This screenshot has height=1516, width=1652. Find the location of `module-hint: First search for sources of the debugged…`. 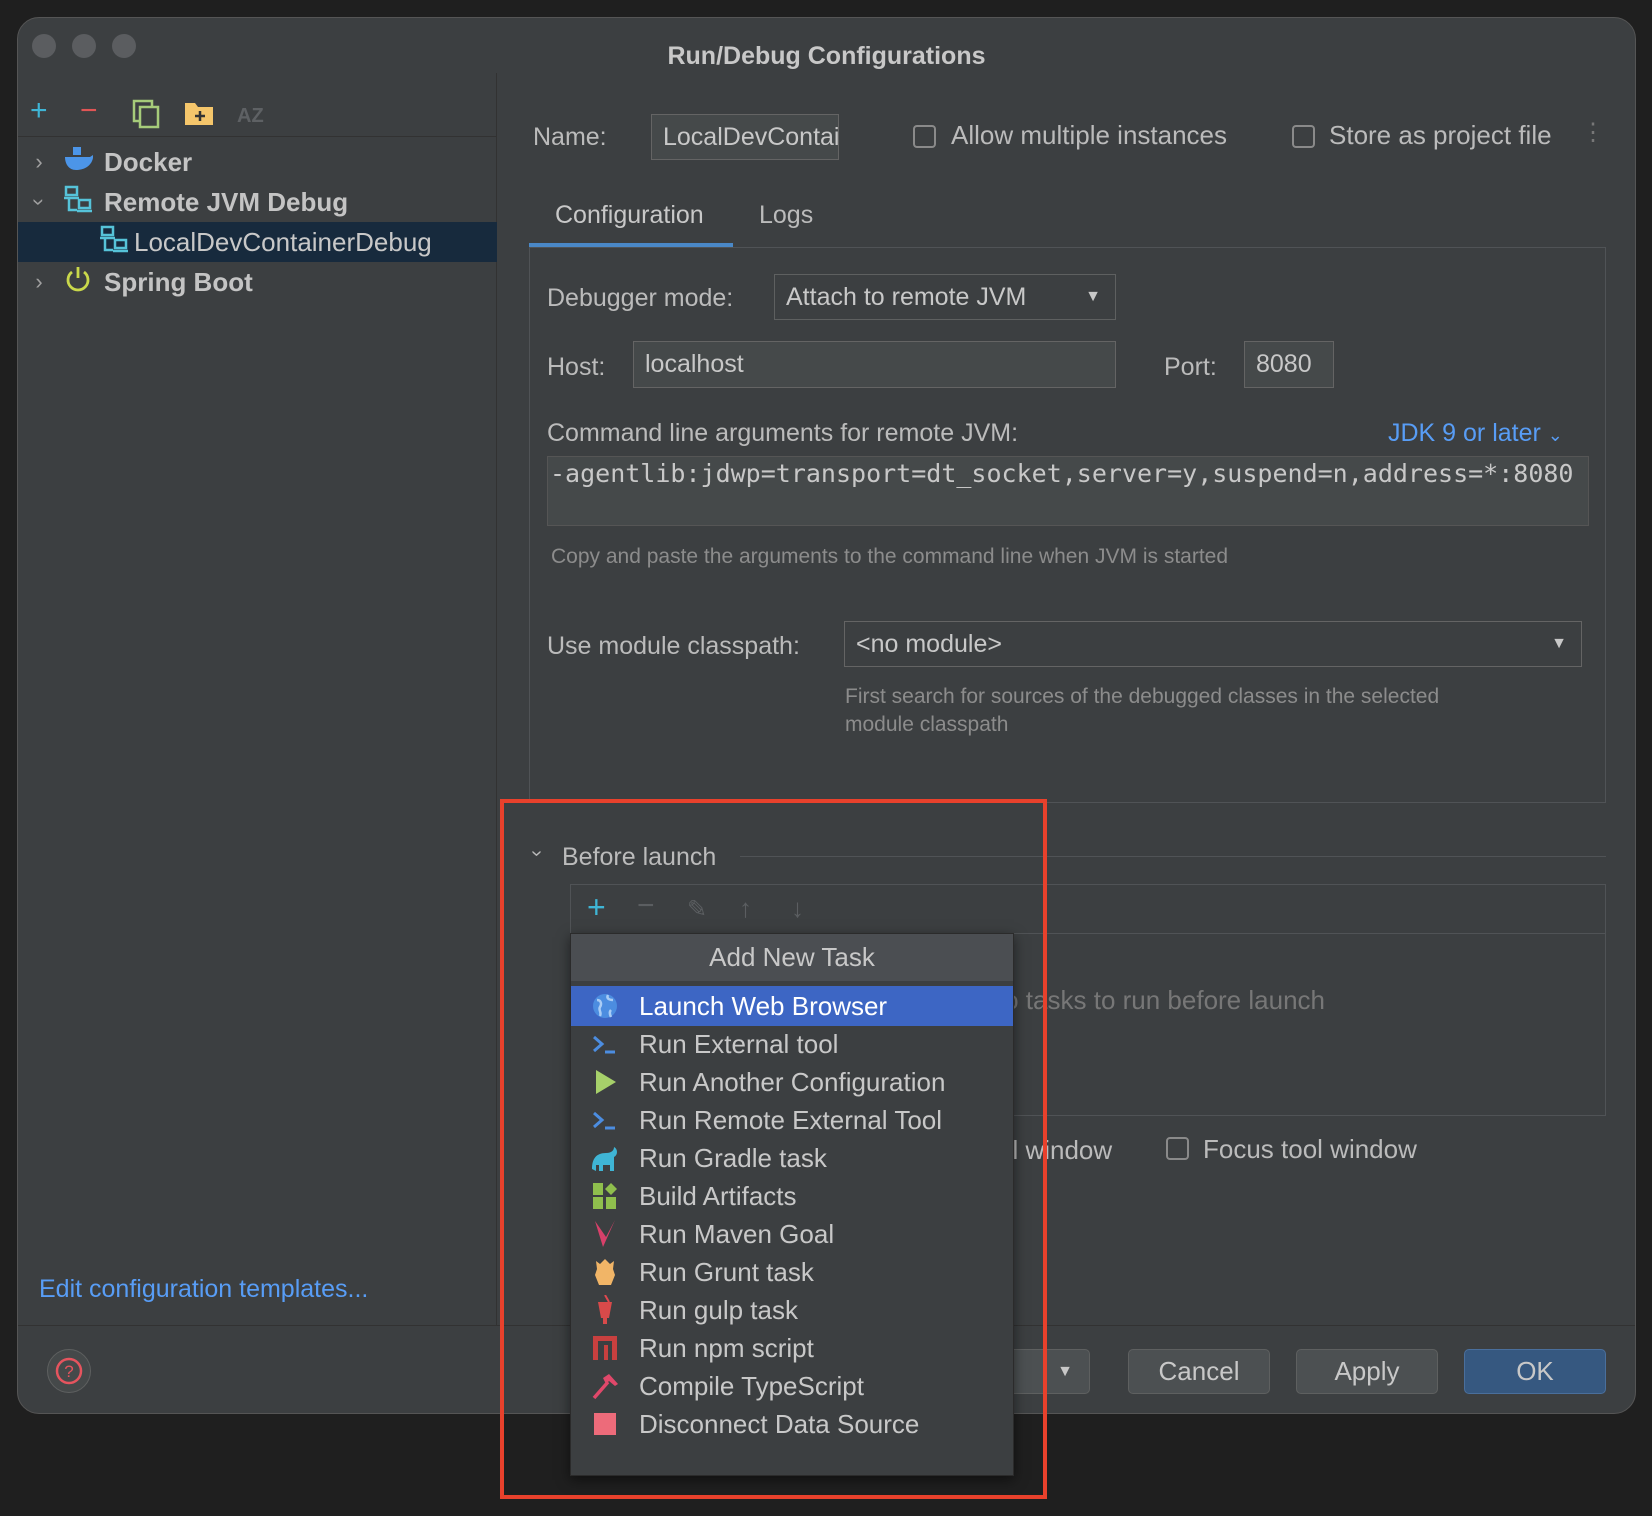

module-hint: First search for sources of the debugged… is located at coordinates (1142, 696).